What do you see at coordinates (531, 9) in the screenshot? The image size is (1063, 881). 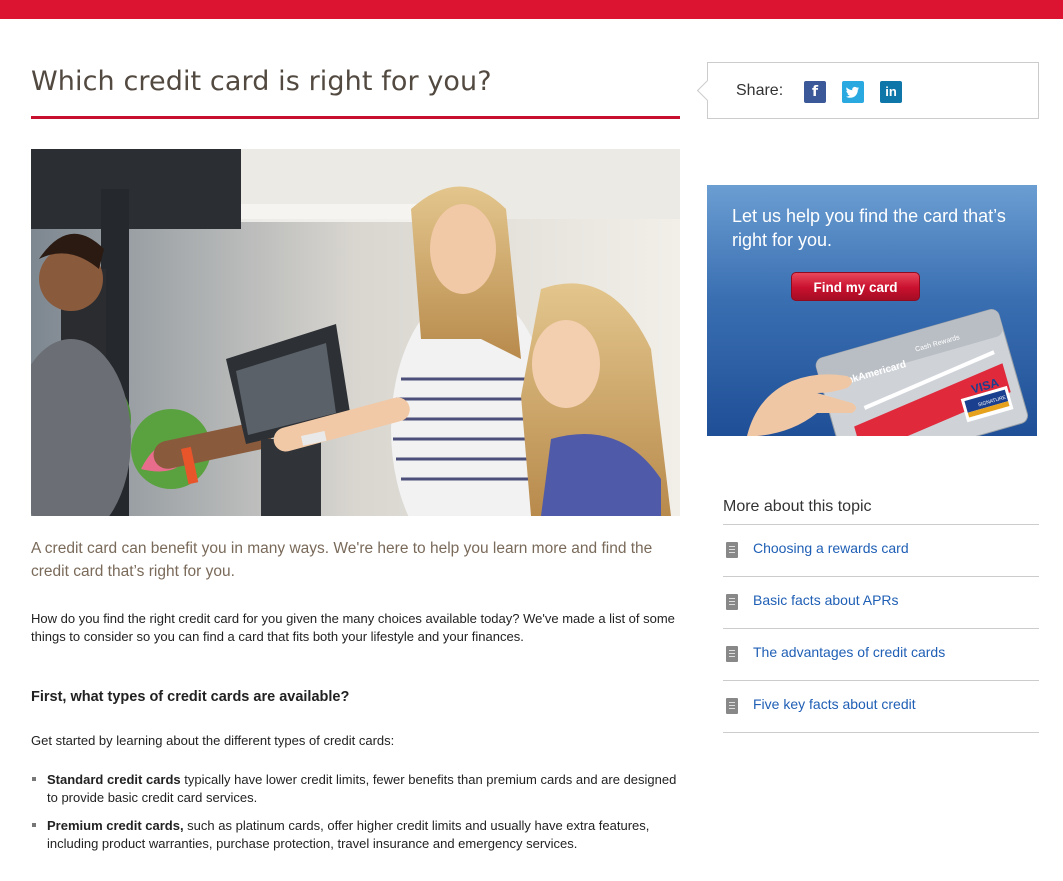 I see `top-brand-bar` at bounding box center [531, 9].